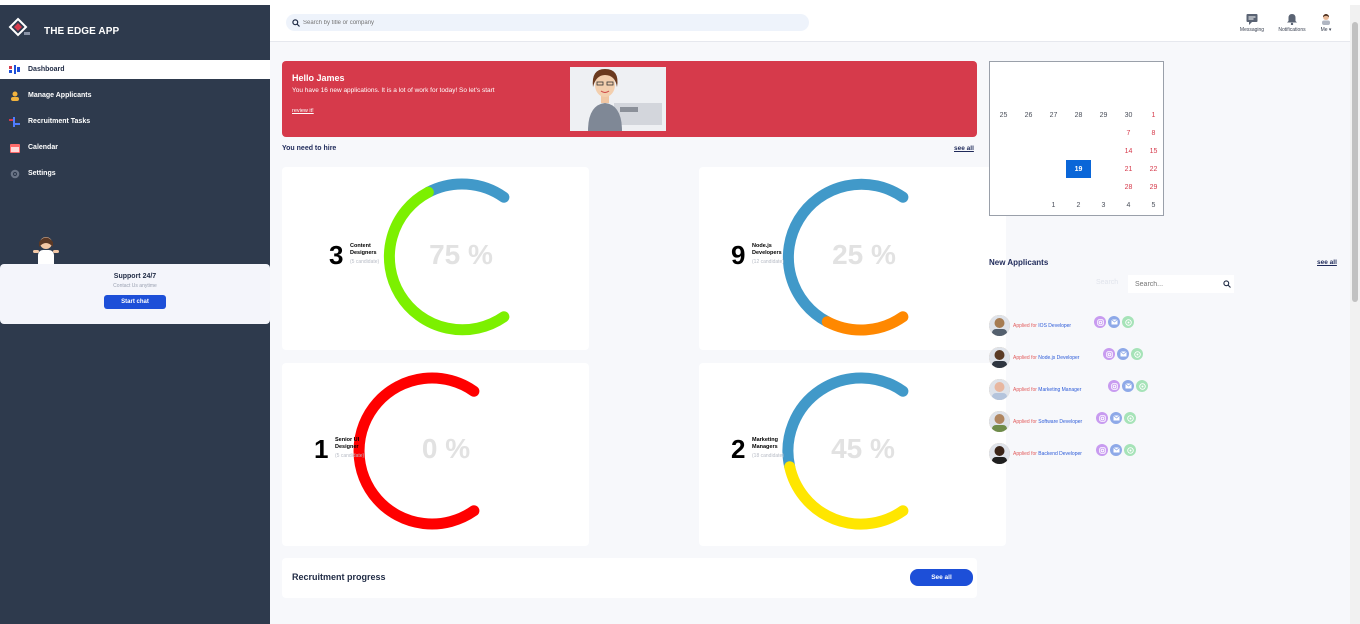 The image size is (1360, 624). I want to click on avatar, so click(999, 421).